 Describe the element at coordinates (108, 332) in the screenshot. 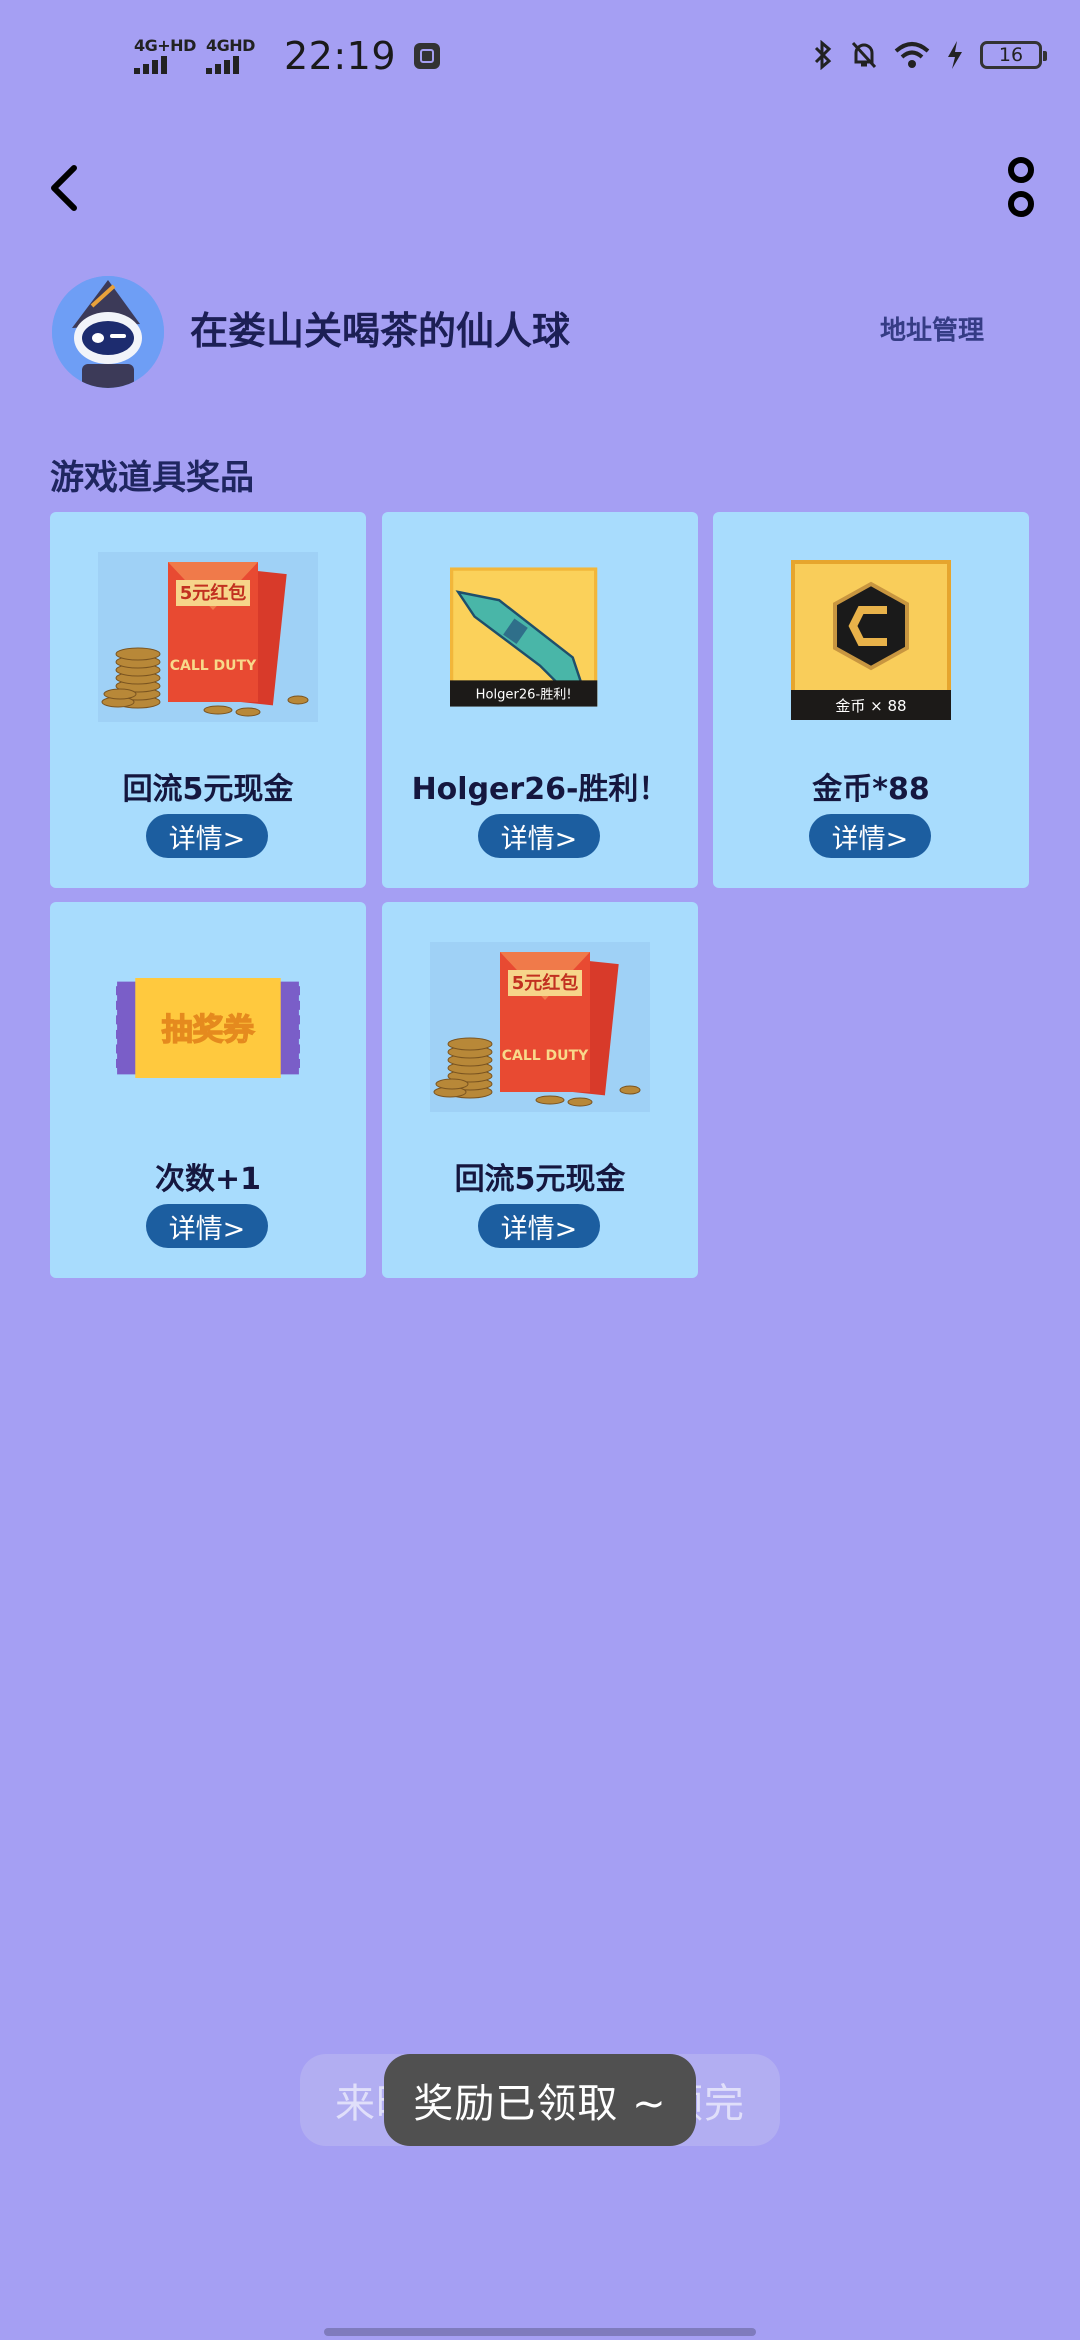

I see `avatar` at that location.